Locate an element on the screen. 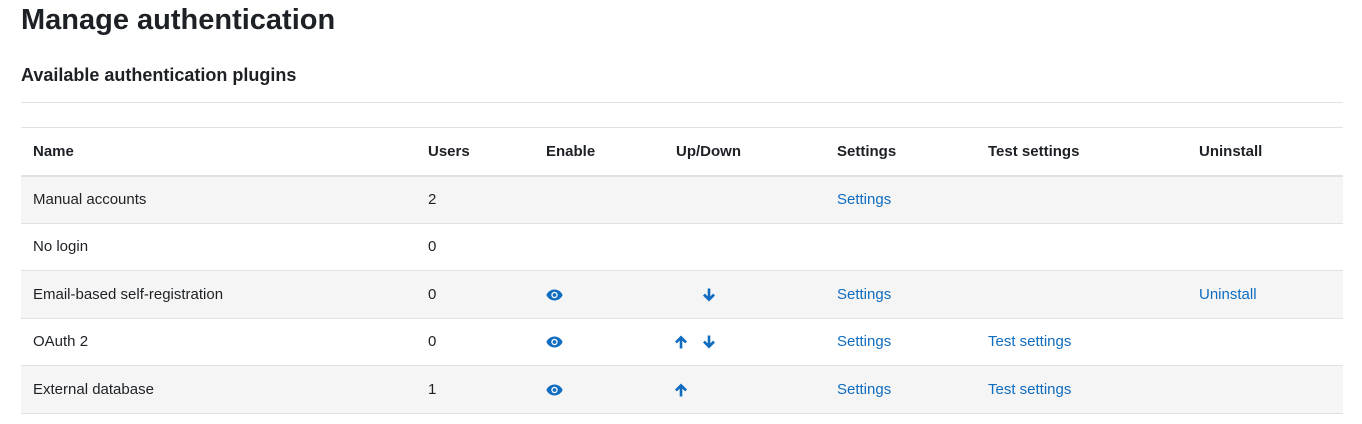 The width and height of the screenshot is (1362, 424). plugin-name: Manual accounts is located at coordinates (218, 199).